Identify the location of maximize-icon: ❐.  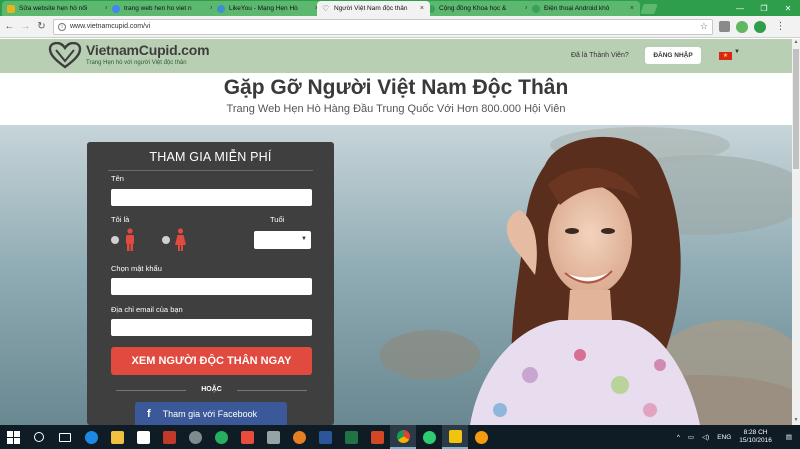
(764, 8).